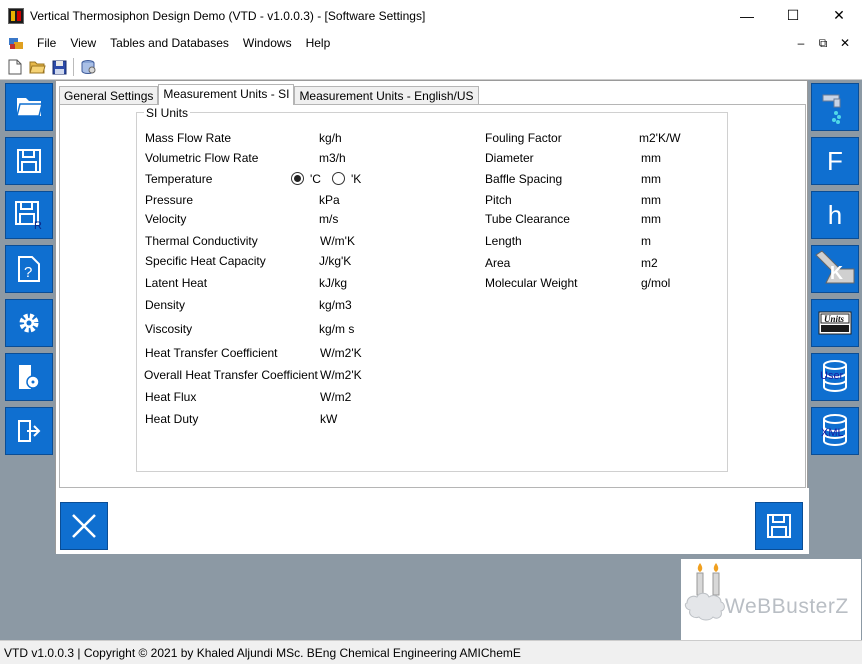  I want to click on temperature-celsius-label: 'C, so click(315, 179).